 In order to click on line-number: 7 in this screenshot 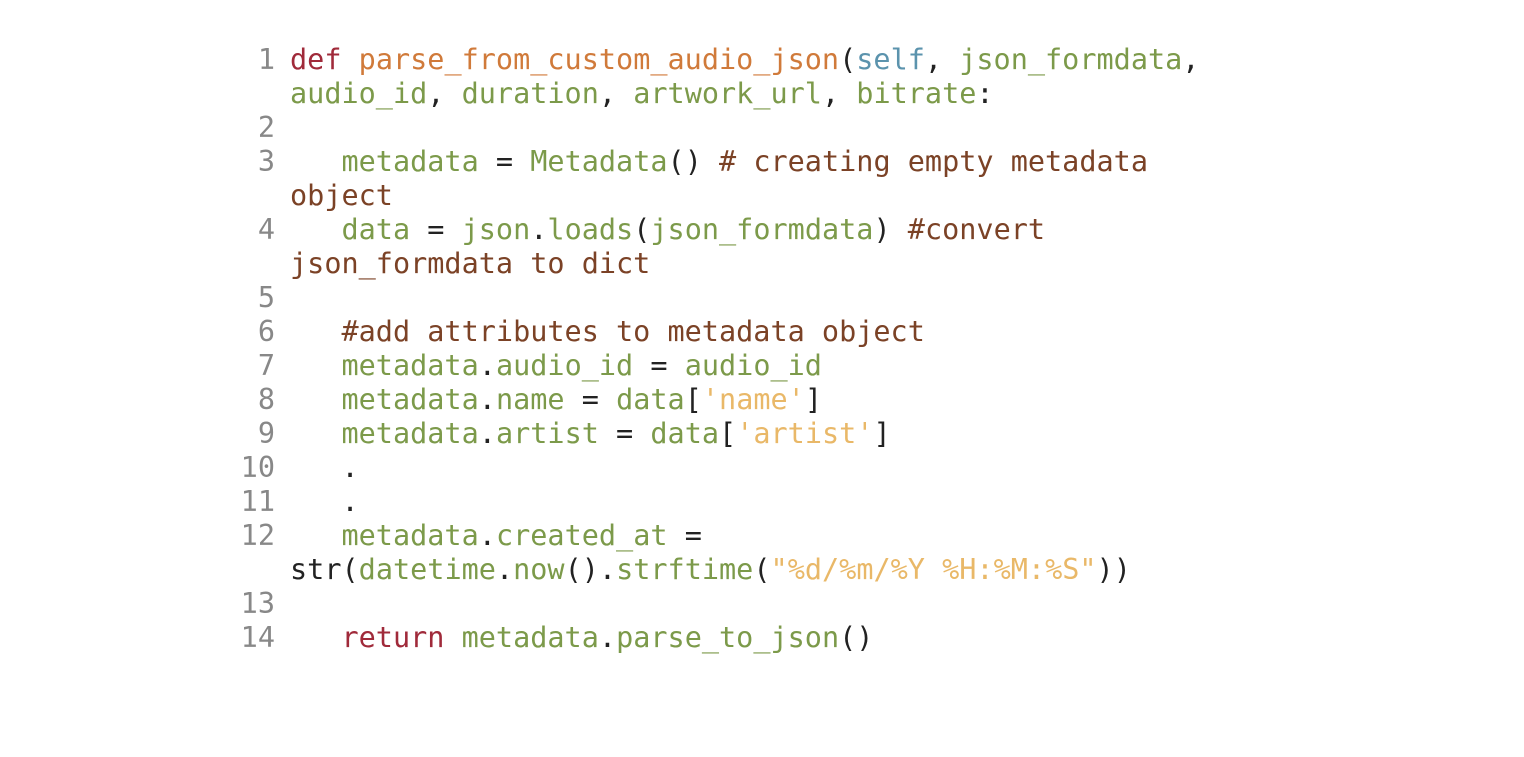, I will do `click(266, 365)`.